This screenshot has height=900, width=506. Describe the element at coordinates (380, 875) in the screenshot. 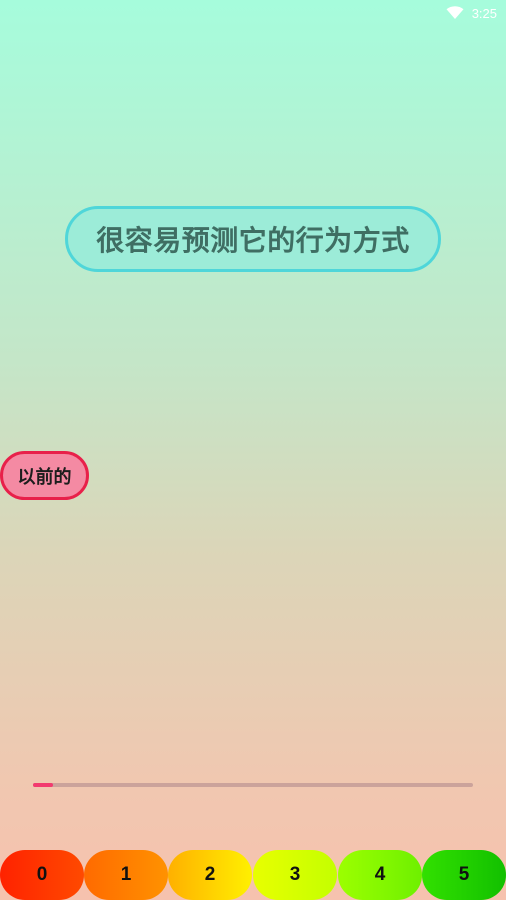

I see `rating-button-4: 4` at that location.